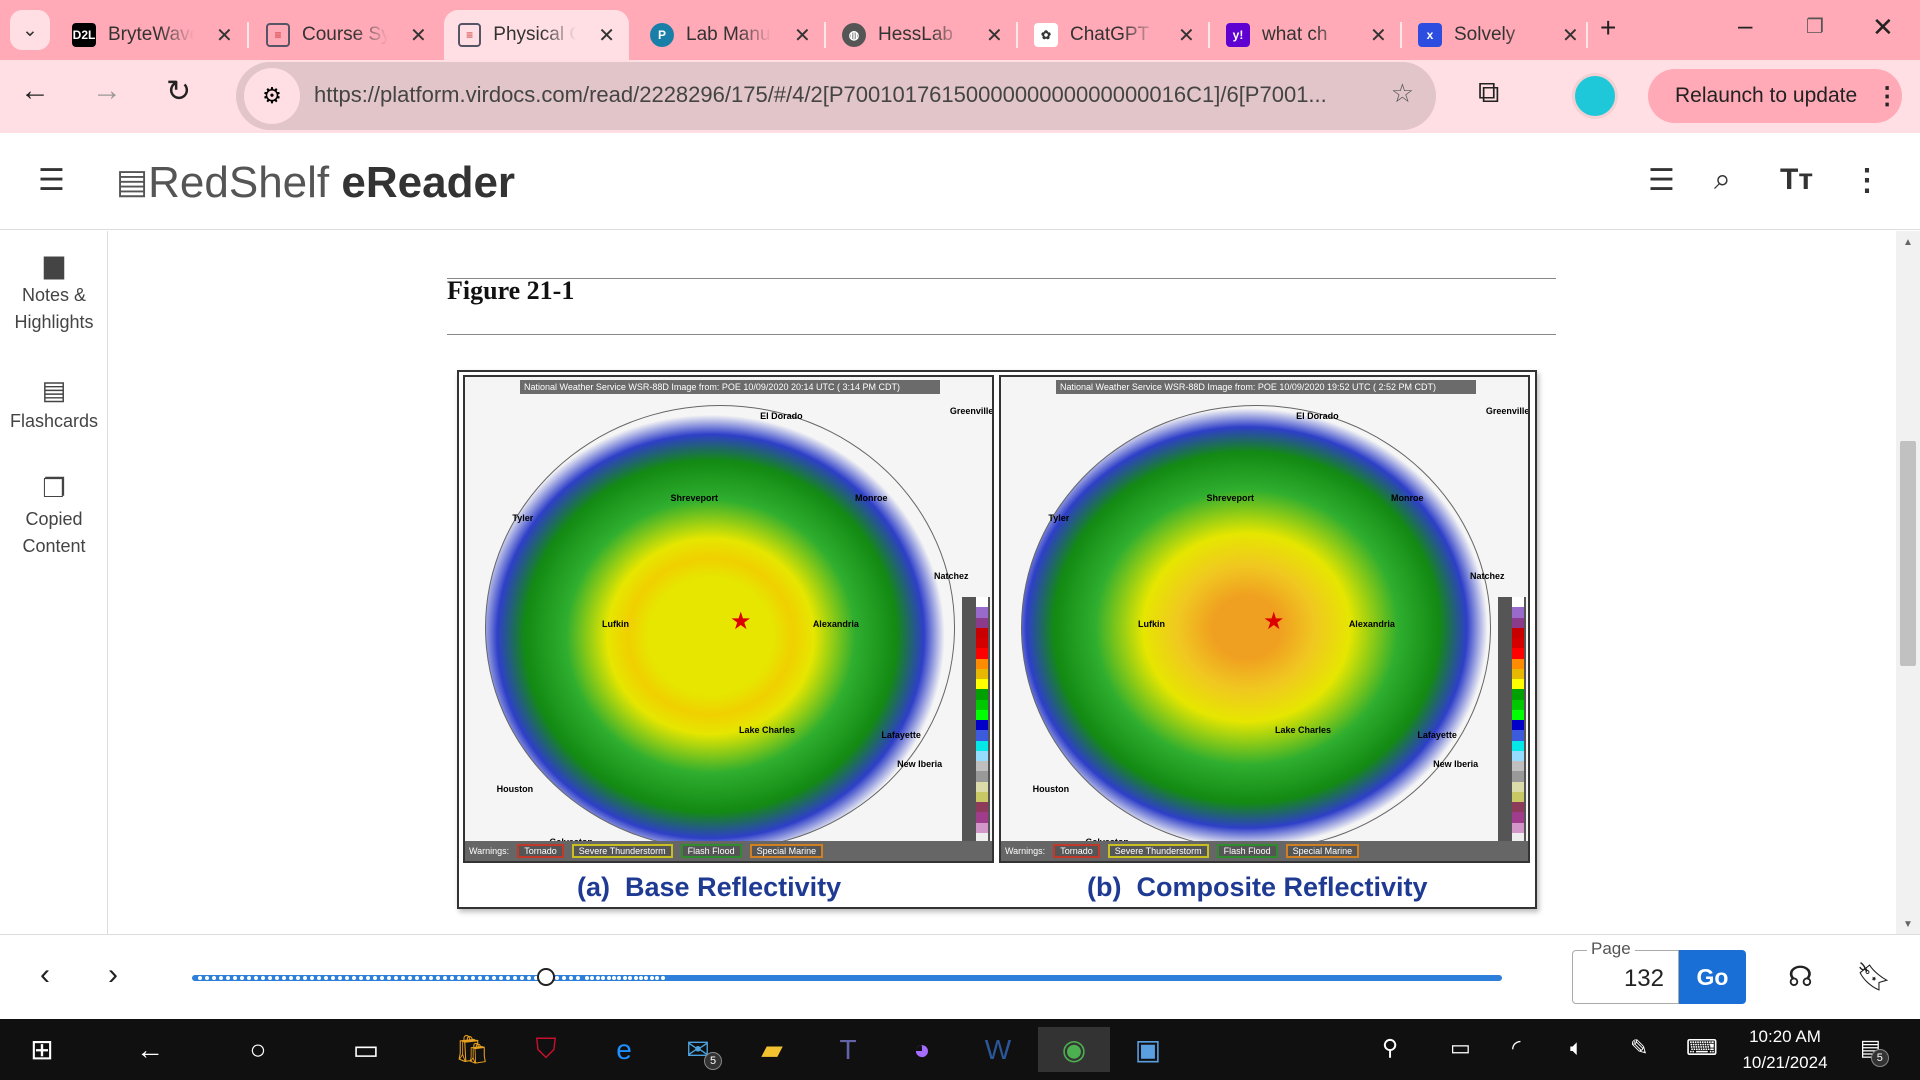 Image resolution: width=1920 pixels, height=1080 pixels. Describe the element at coordinates (1498, 35) in the screenshot. I see `tab-8: x Solvely ✕` at that location.